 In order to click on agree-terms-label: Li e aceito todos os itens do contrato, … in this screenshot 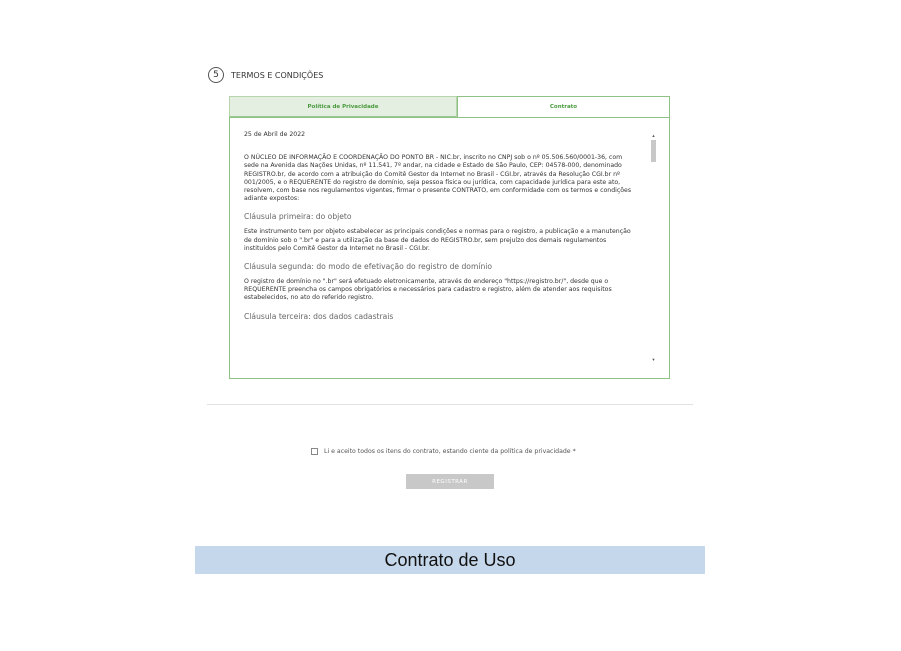, I will do `click(450, 451)`.